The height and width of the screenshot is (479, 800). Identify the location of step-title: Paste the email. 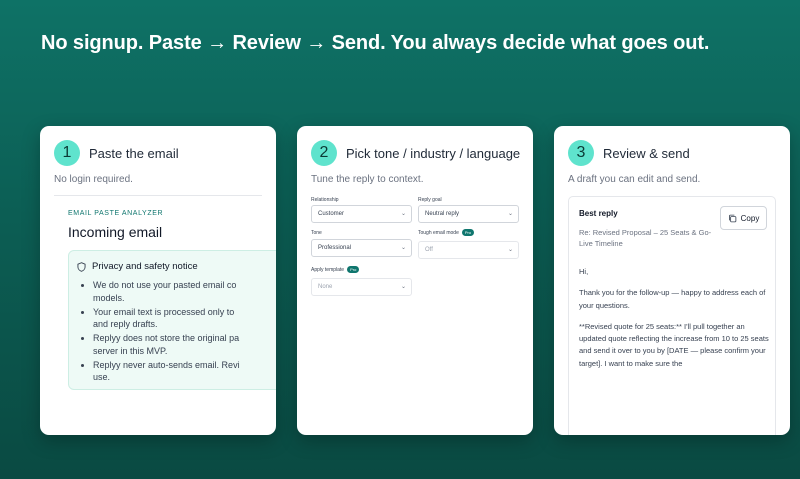
(134, 153).